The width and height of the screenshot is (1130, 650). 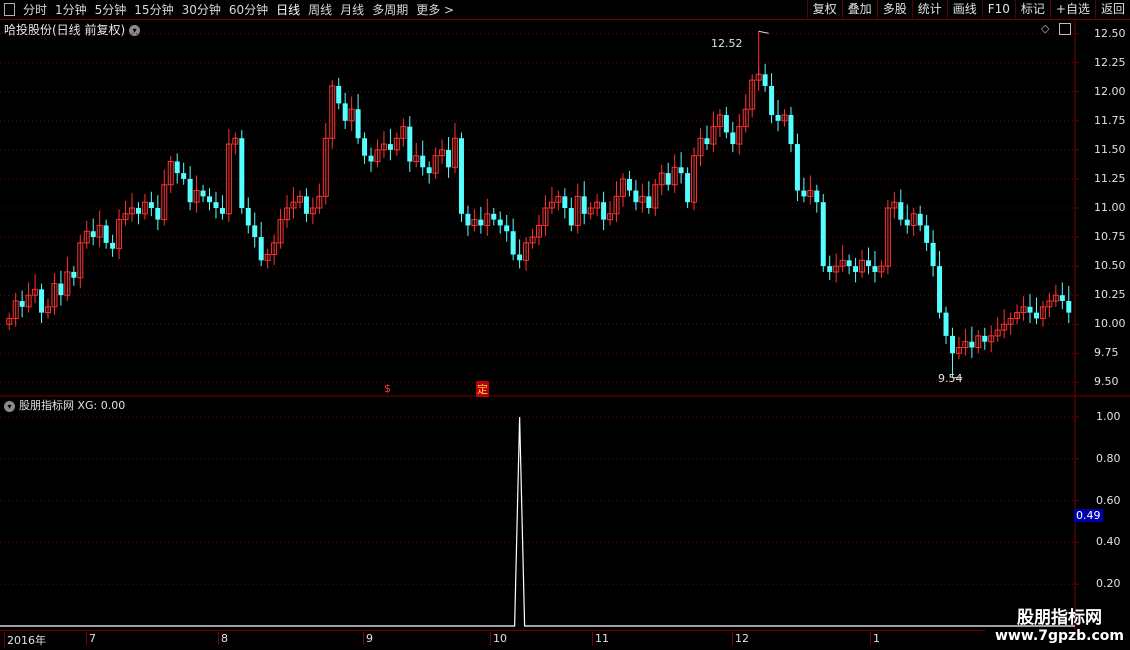 What do you see at coordinates (9, 406) in the screenshot?
I see `chevron-down-icon: ▾` at bounding box center [9, 406].